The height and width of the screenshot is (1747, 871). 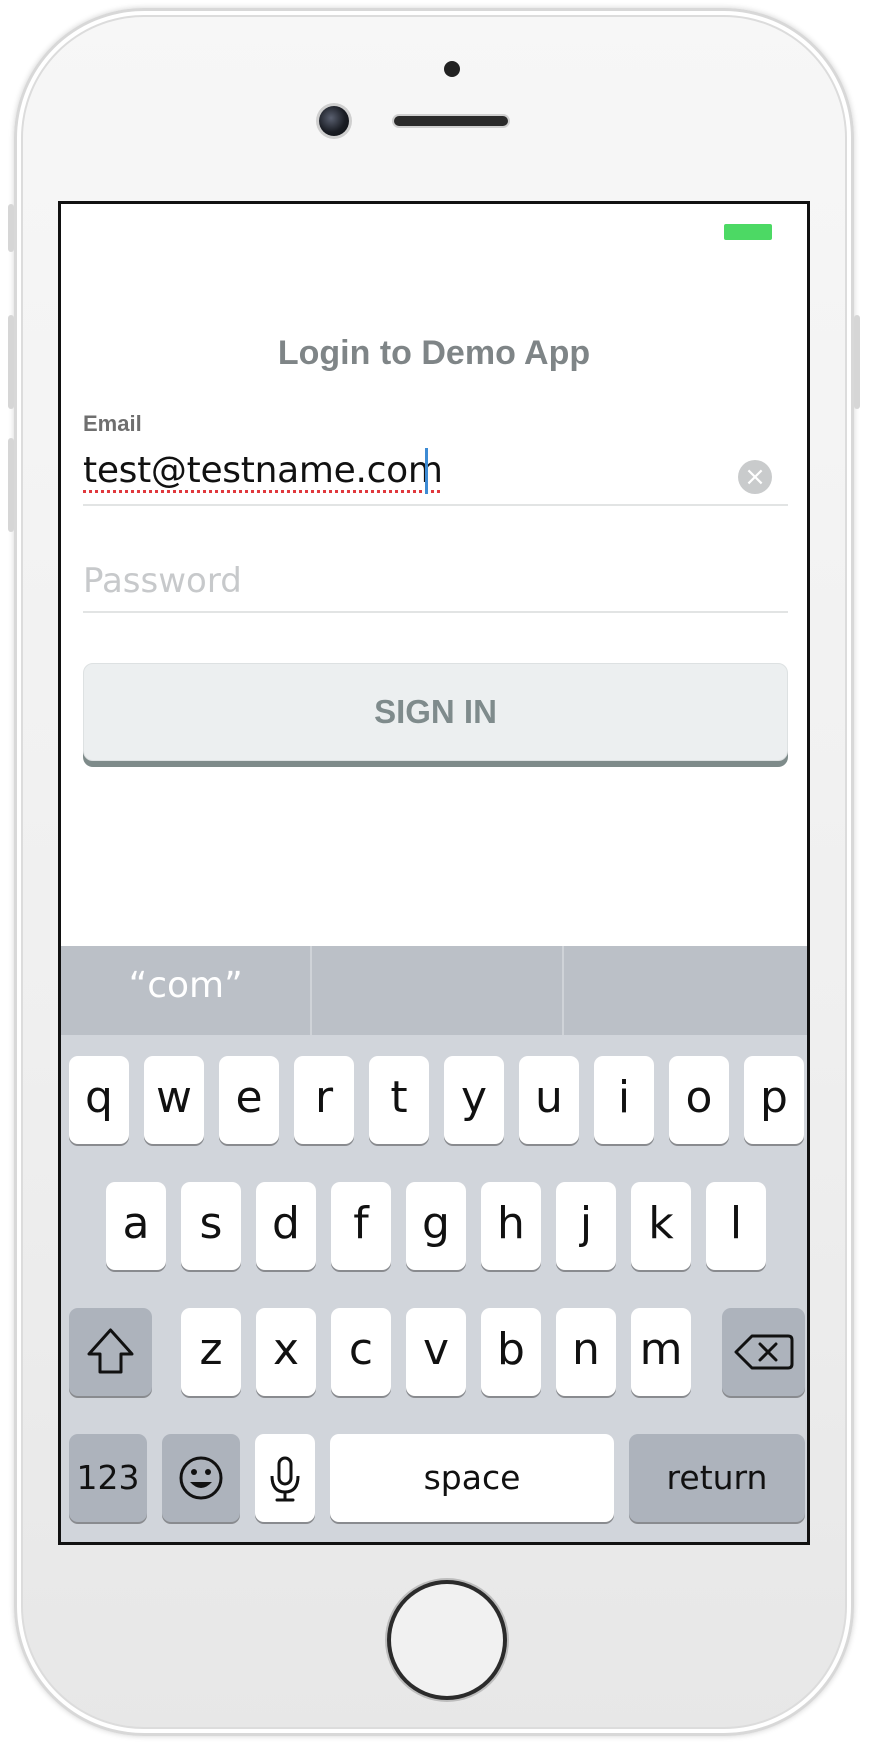 I want to click on dictation-key, so click(x=285, y=1478).